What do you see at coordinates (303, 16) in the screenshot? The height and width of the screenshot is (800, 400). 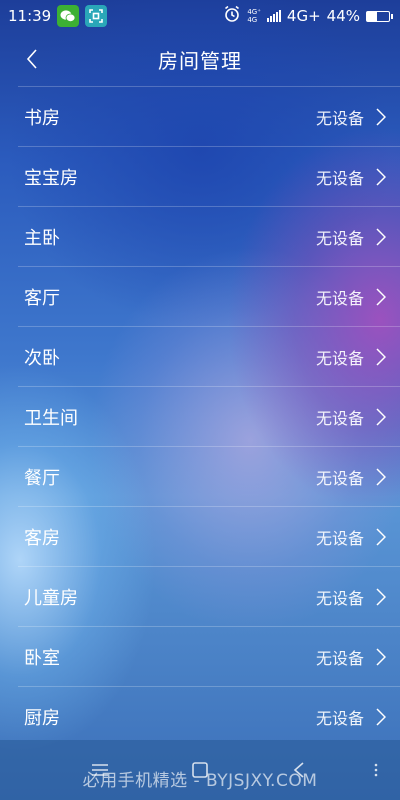 I see `network-type: 4G+` at bounding box center [303, 16].